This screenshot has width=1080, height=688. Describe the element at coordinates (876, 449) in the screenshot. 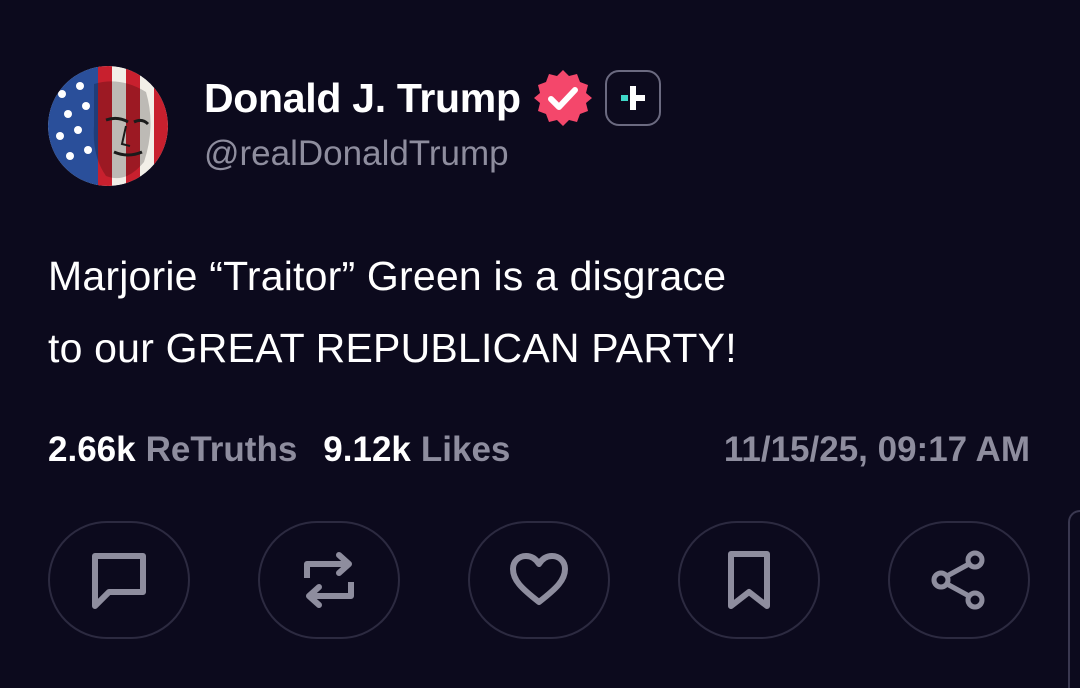

I see `post-timestamp: 11/15/25, 09:17 AM` at that location.